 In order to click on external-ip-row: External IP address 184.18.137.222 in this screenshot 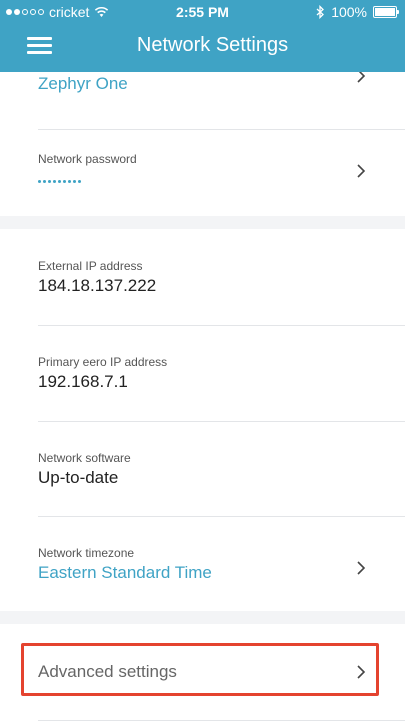, I will do `click(202, 277)`.